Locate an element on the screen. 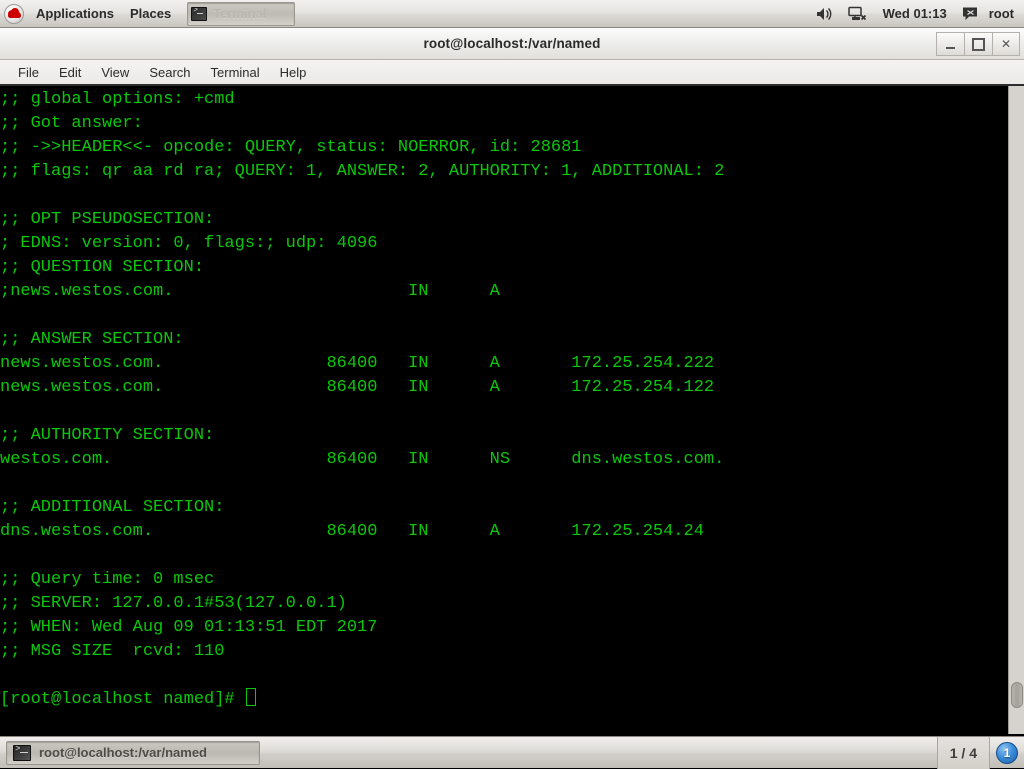 The width and height of the screenshot is (1024, 769). menu-search: Search is located at coordinates (169, 72).